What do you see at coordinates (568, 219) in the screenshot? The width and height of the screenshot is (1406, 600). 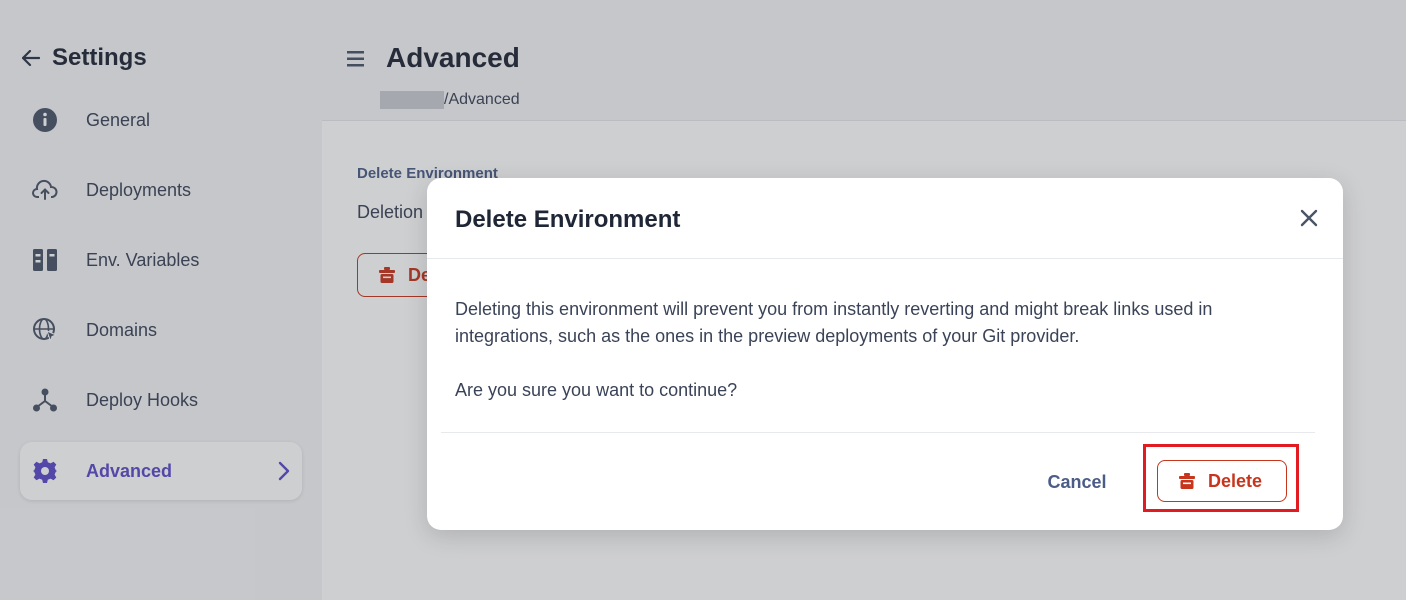 I see `dialog-title: Delete Environment` at bounding box center [568, 219].